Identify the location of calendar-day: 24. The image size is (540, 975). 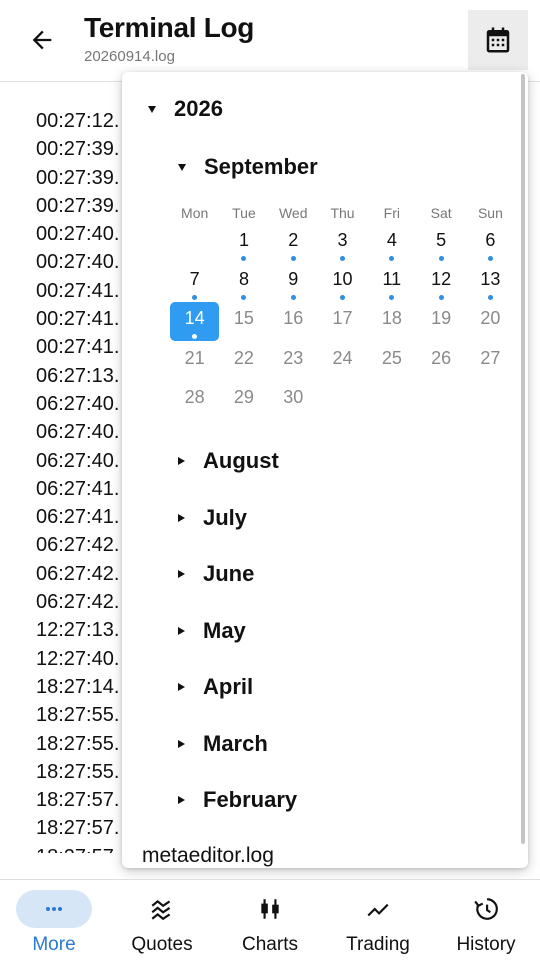
(342, 361).